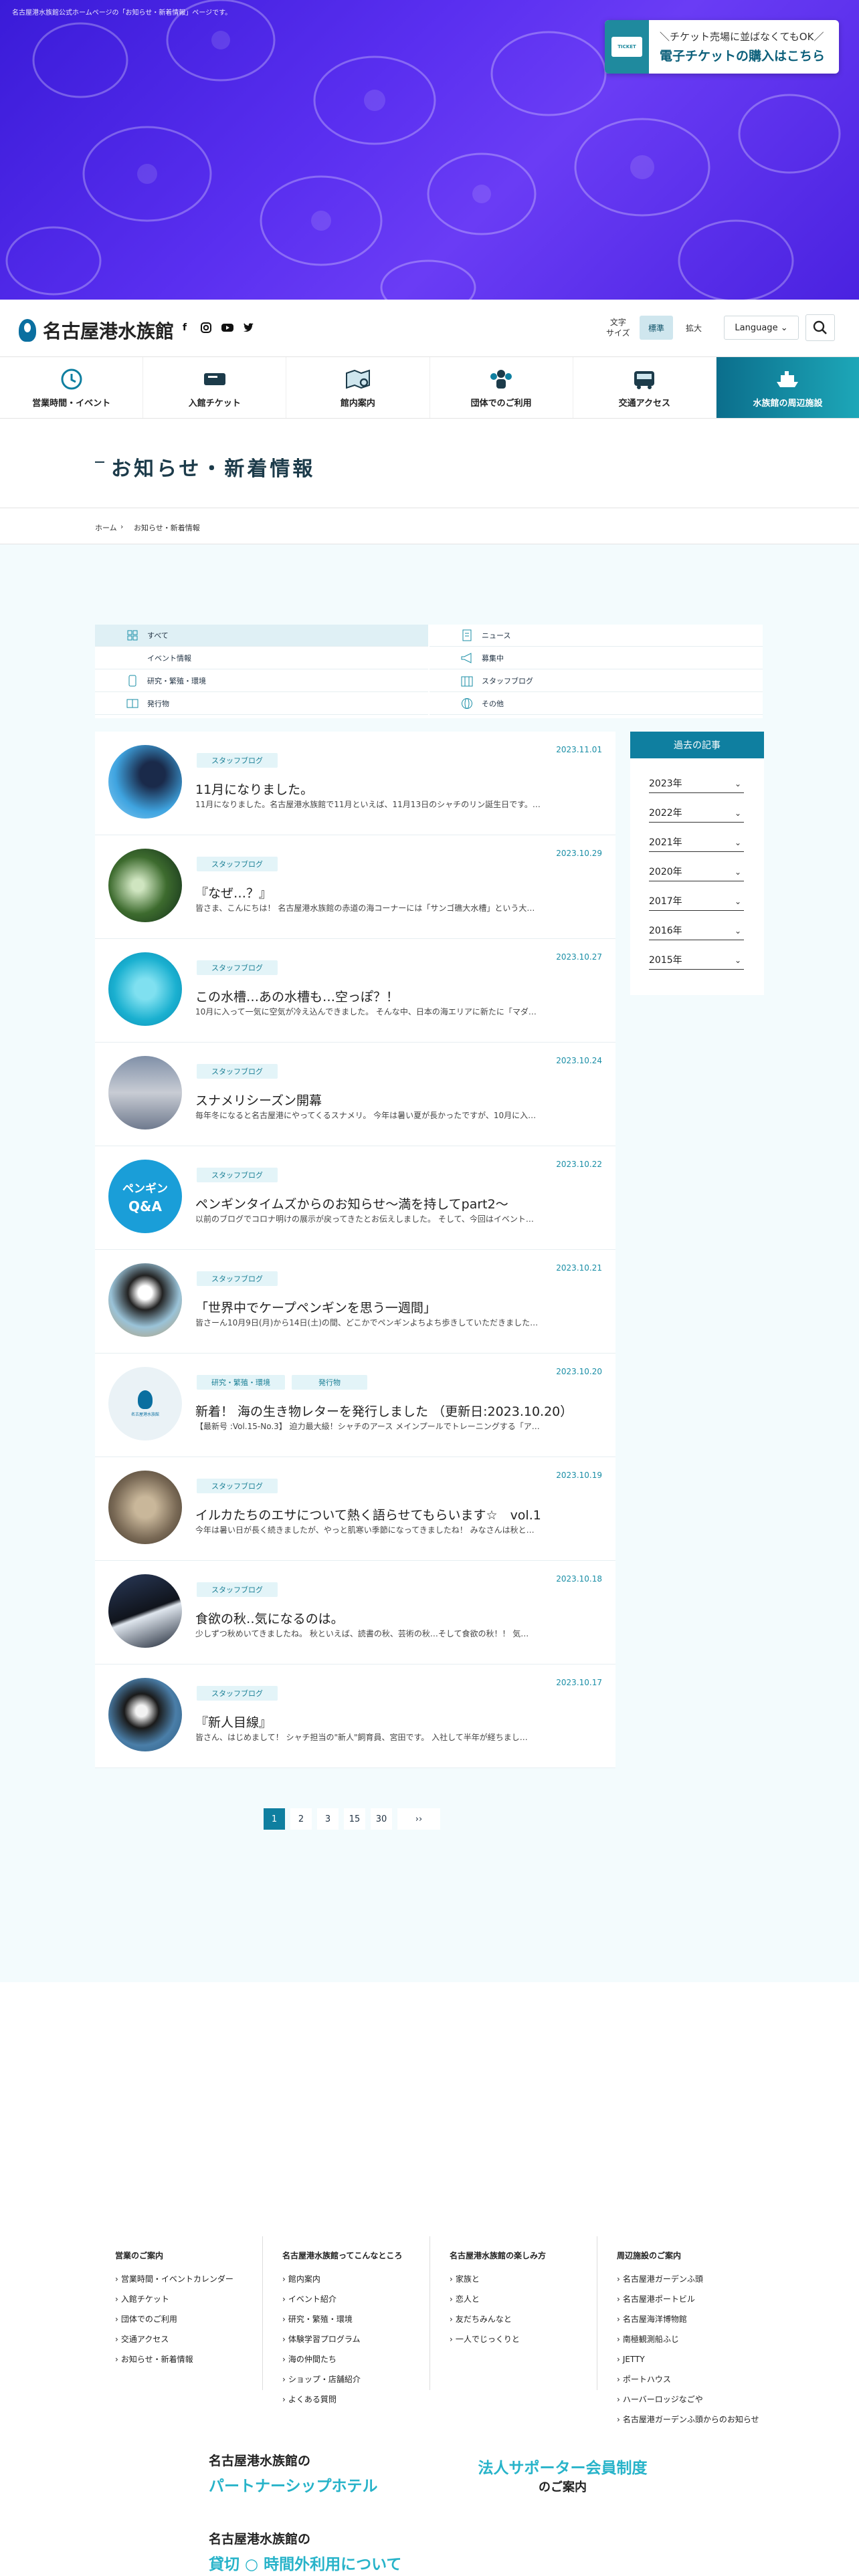  What do you see at coordinates (467, 681) in the screenshot?
I see `building-icon` at bounding box center [467, 681].